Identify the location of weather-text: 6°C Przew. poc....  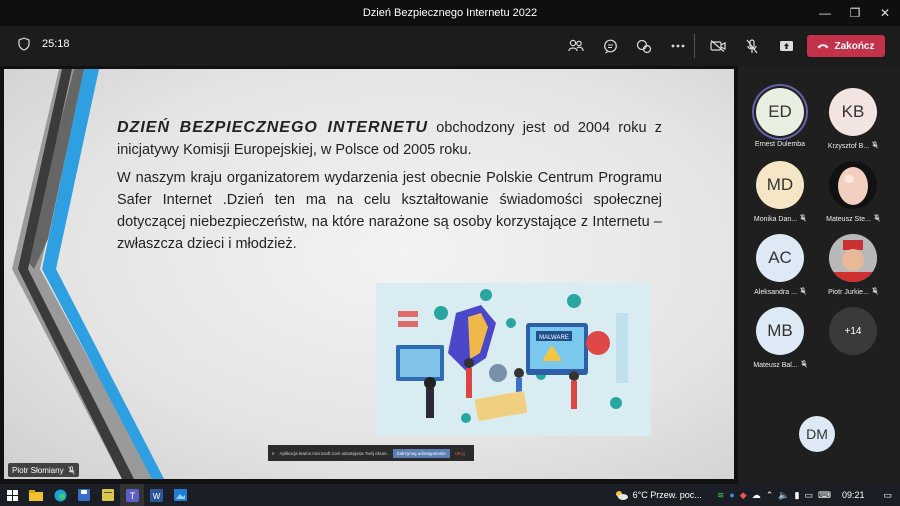
(667, 495).